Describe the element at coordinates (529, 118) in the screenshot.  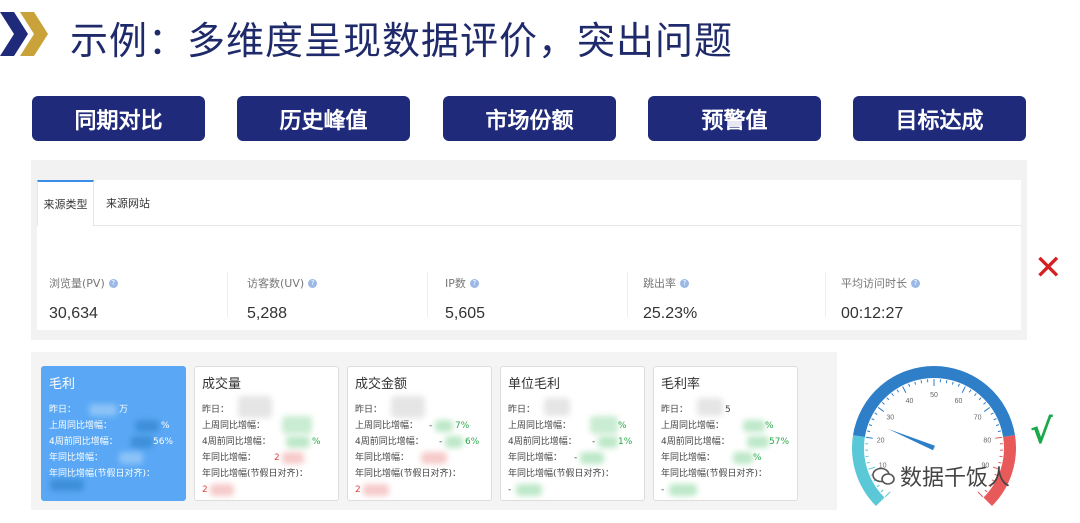
I see `pill-market-share: 市场份额` at that location.